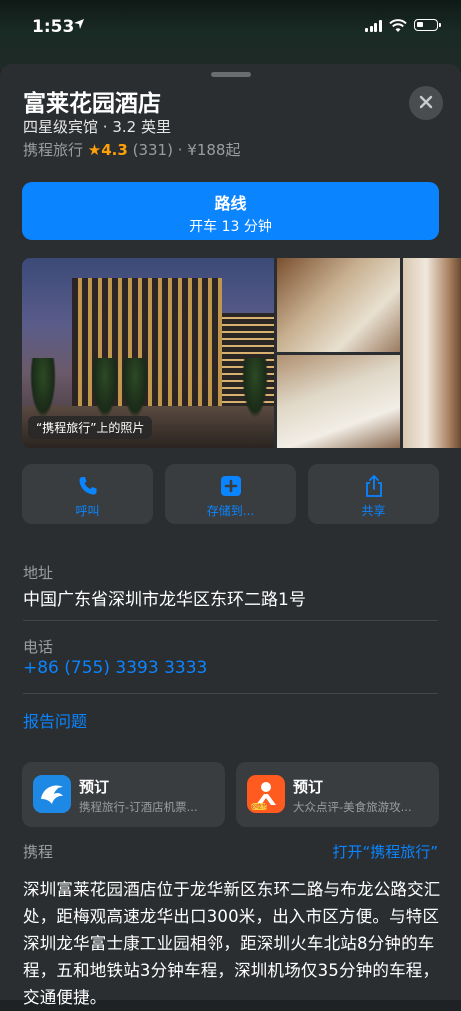 The image size is (461, 1011). What do you see at coordinates (385, 851) in the screenshot?
I see `open-ctrip-link: 打开“携程旅行”` at bounding box center [385, 851].